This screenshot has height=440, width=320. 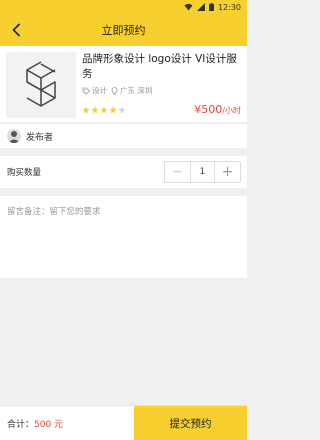 I want to click on product-card: 品牌形象设计 logo设计 VI设计服务 设计 广东 深圳 ¥500/小时, so click(x=123, y=84).